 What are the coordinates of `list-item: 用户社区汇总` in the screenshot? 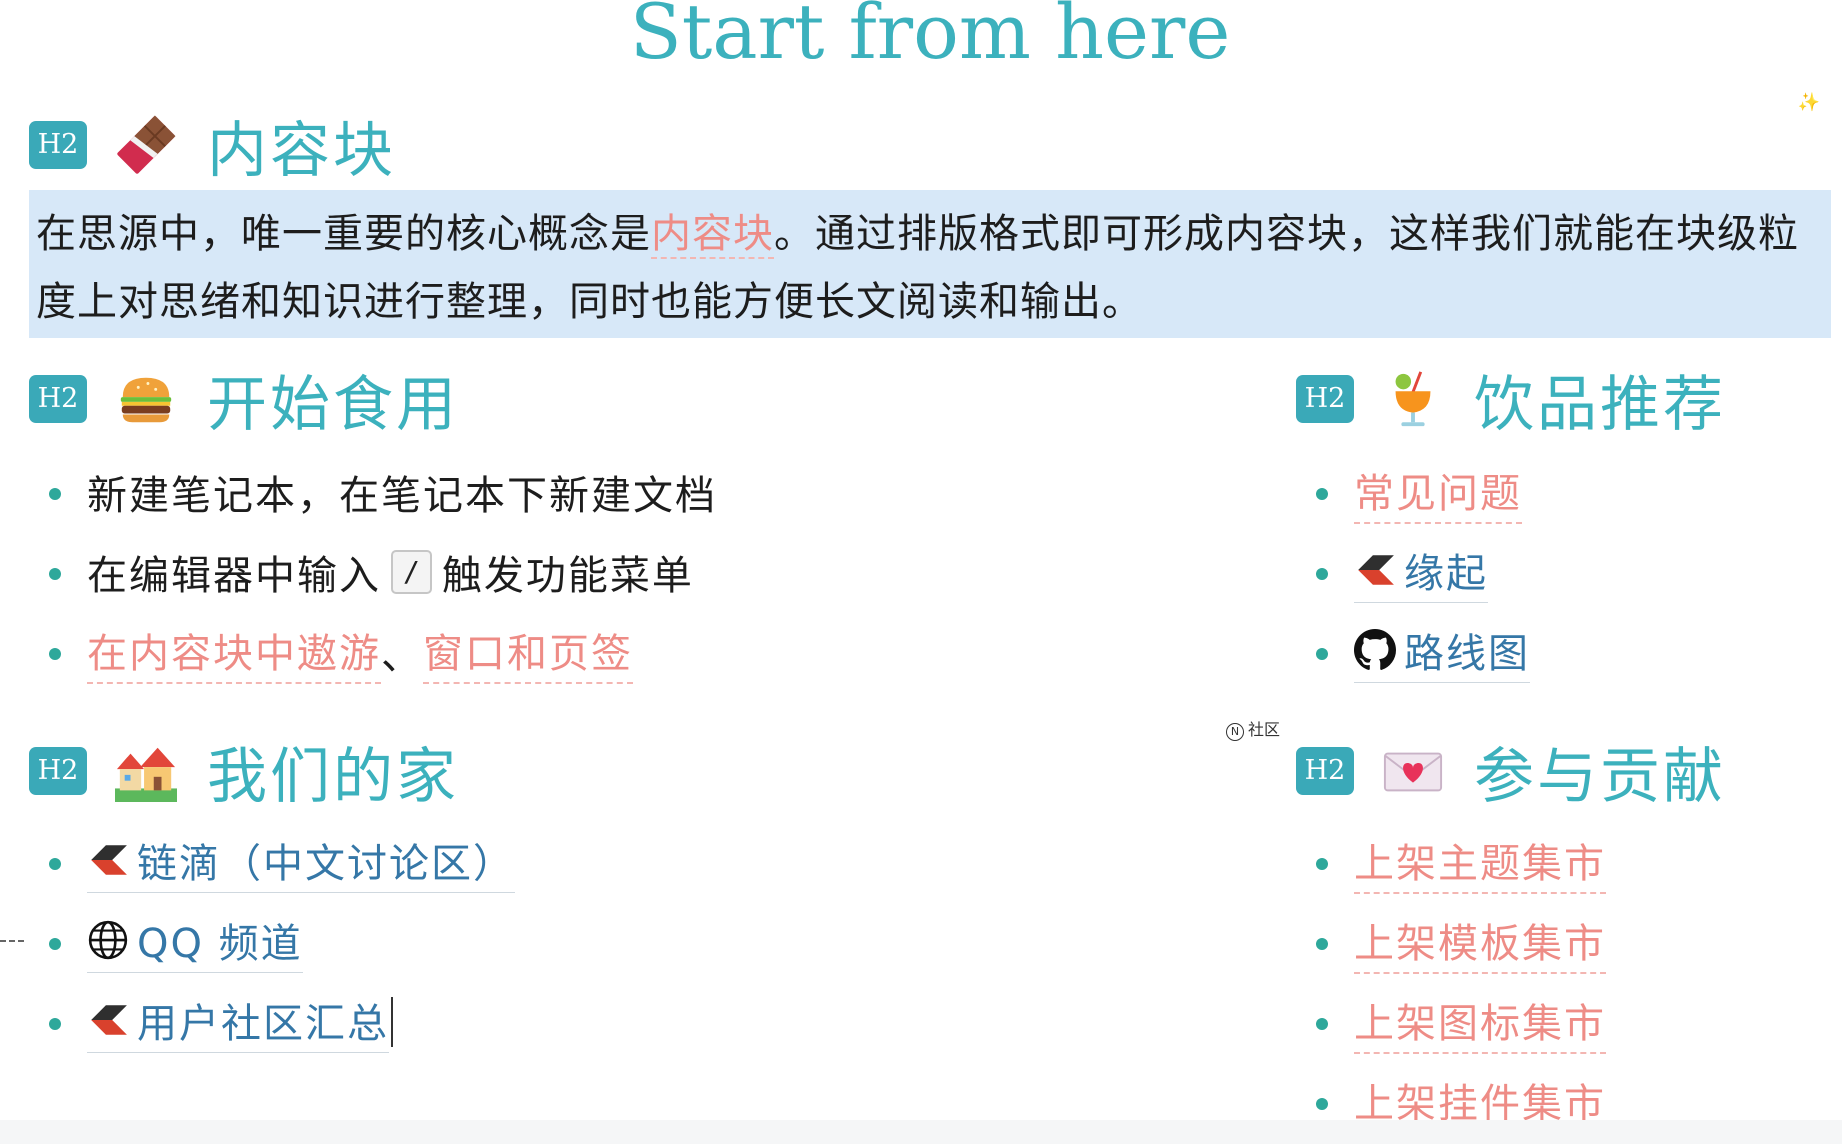 It's located at (272, 1022).